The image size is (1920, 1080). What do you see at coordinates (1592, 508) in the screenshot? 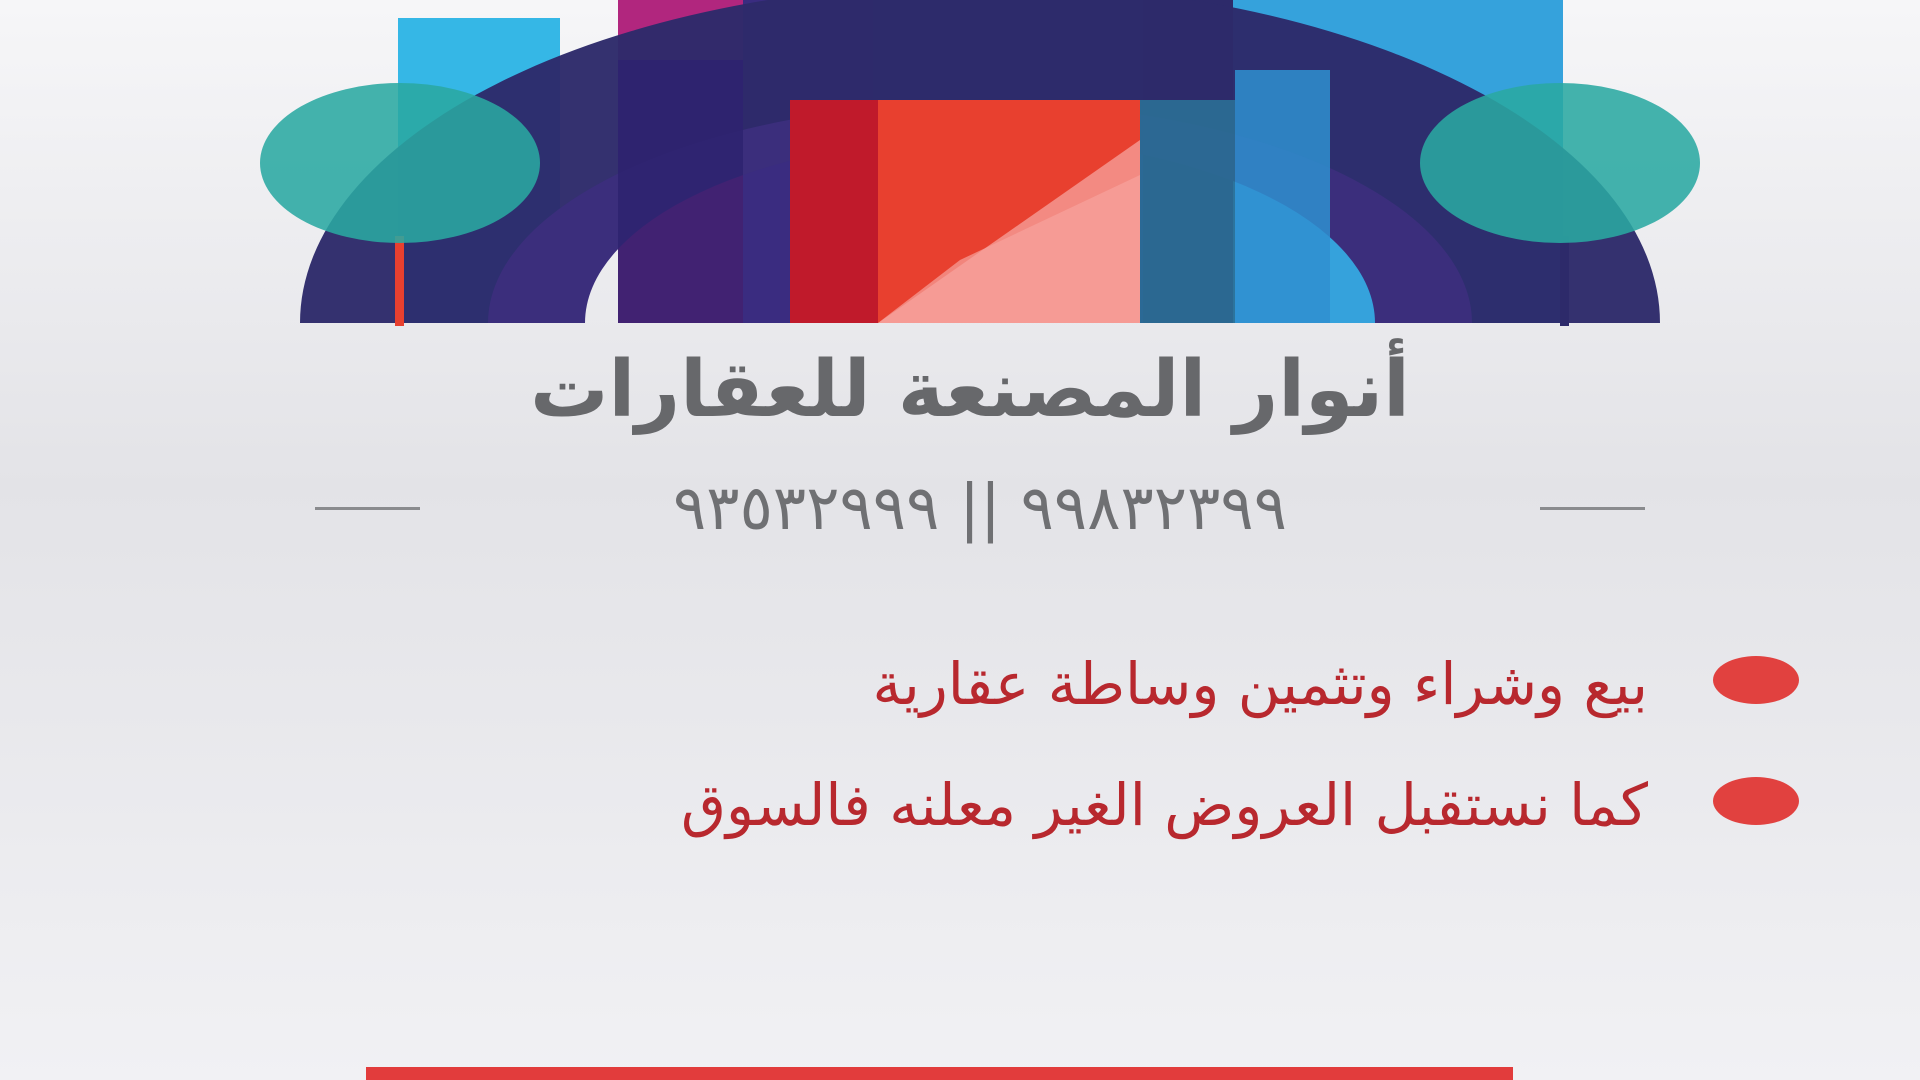
I see `divider-right` at bounding box center [1592, 508].